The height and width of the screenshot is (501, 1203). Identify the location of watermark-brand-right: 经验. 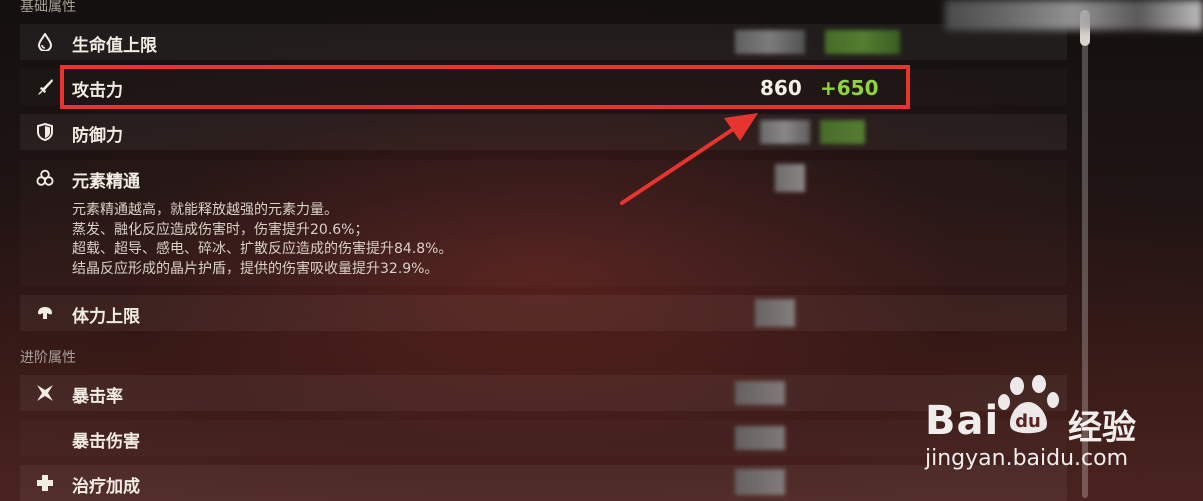
(1102, 428).